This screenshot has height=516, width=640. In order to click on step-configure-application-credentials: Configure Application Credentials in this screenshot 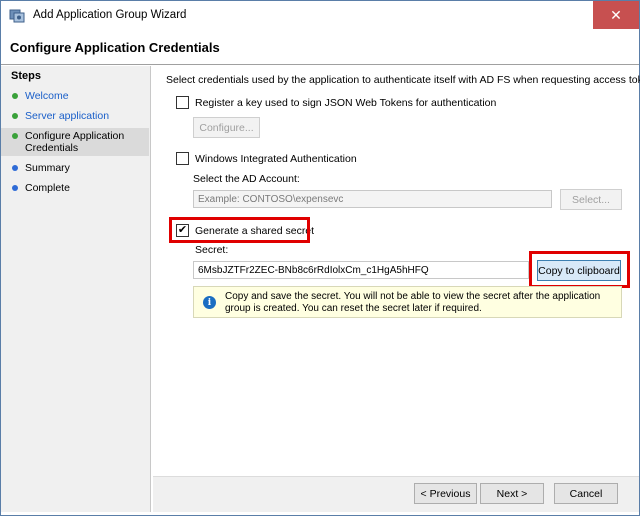, I will do `click(75, 142)`.